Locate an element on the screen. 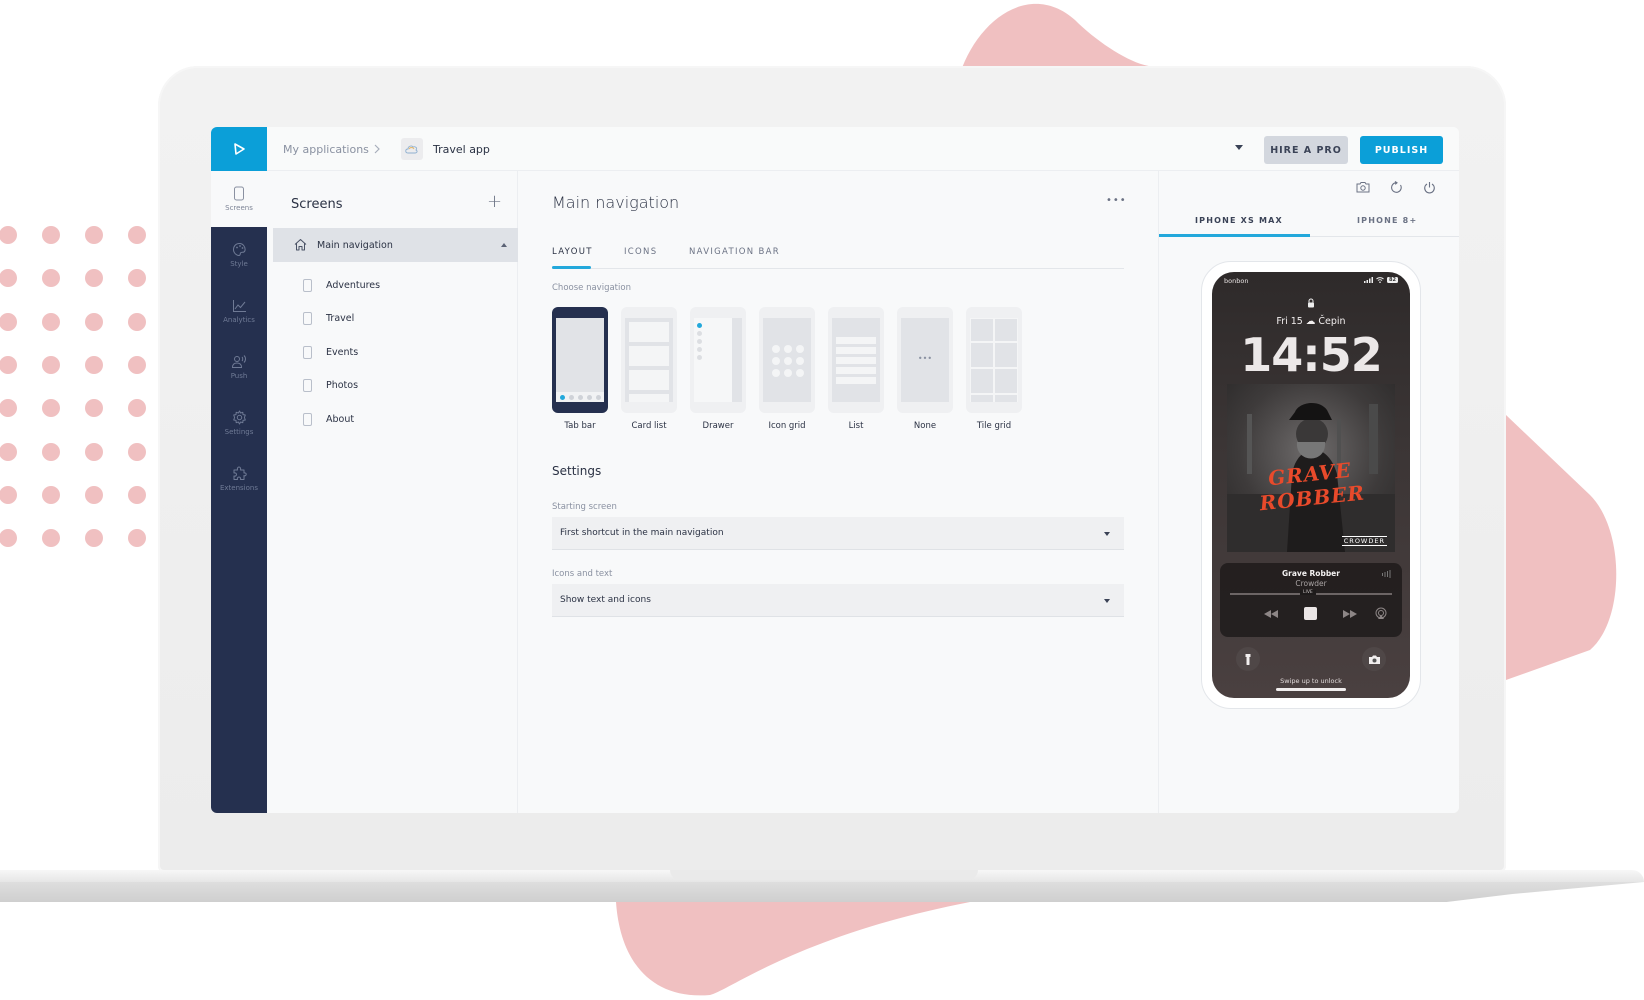 This screenshot has width=1644, height=1000. screen-item-main-navigation: Main navigation is located at coordinates (395, 245).